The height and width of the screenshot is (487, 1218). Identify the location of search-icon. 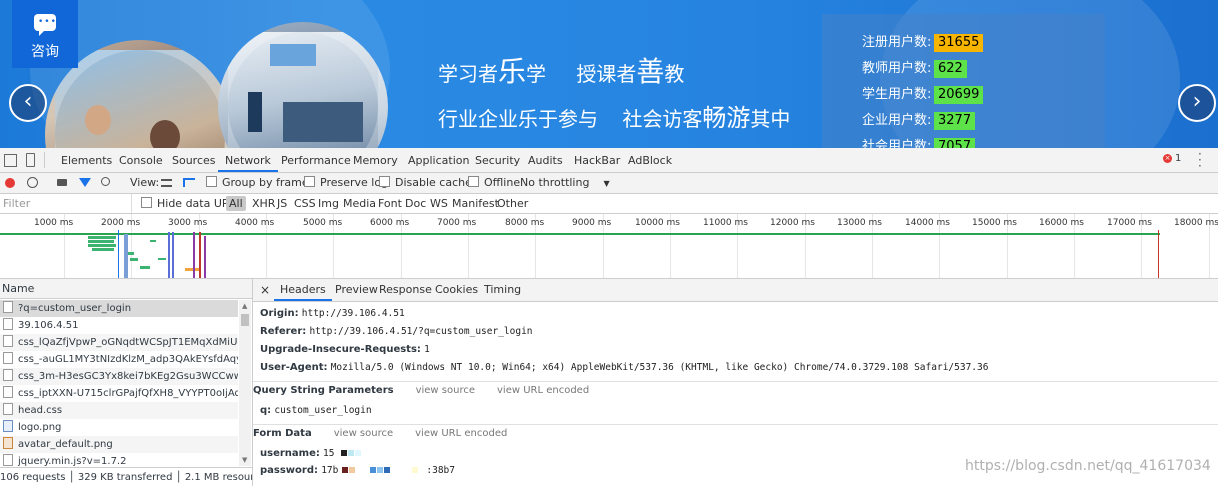
(105, 181).